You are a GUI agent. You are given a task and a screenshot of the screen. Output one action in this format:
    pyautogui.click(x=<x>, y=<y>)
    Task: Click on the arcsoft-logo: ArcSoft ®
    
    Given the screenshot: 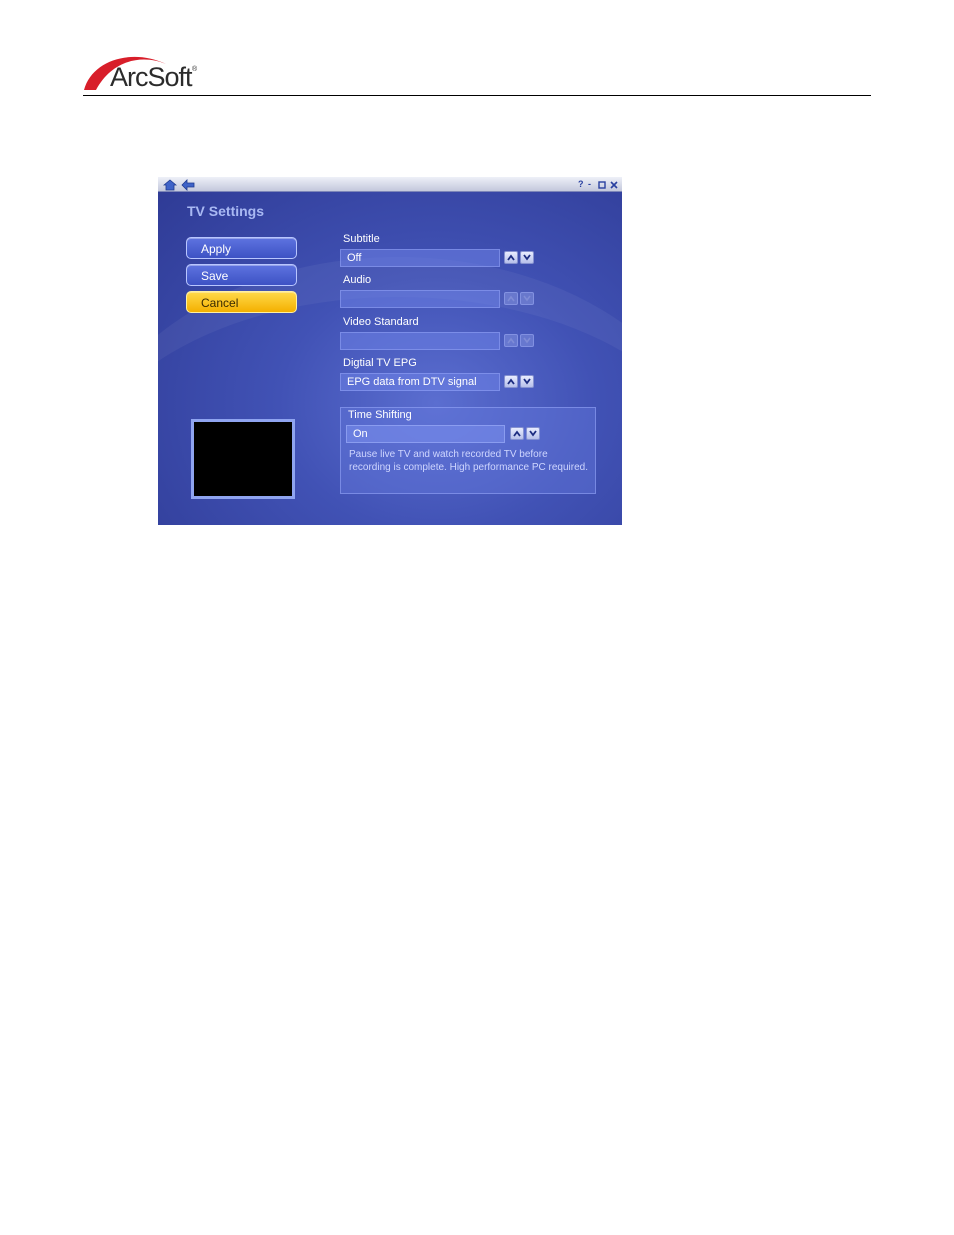 What is the action you would take?
    pyautogui.click(x=147, y=72)
    